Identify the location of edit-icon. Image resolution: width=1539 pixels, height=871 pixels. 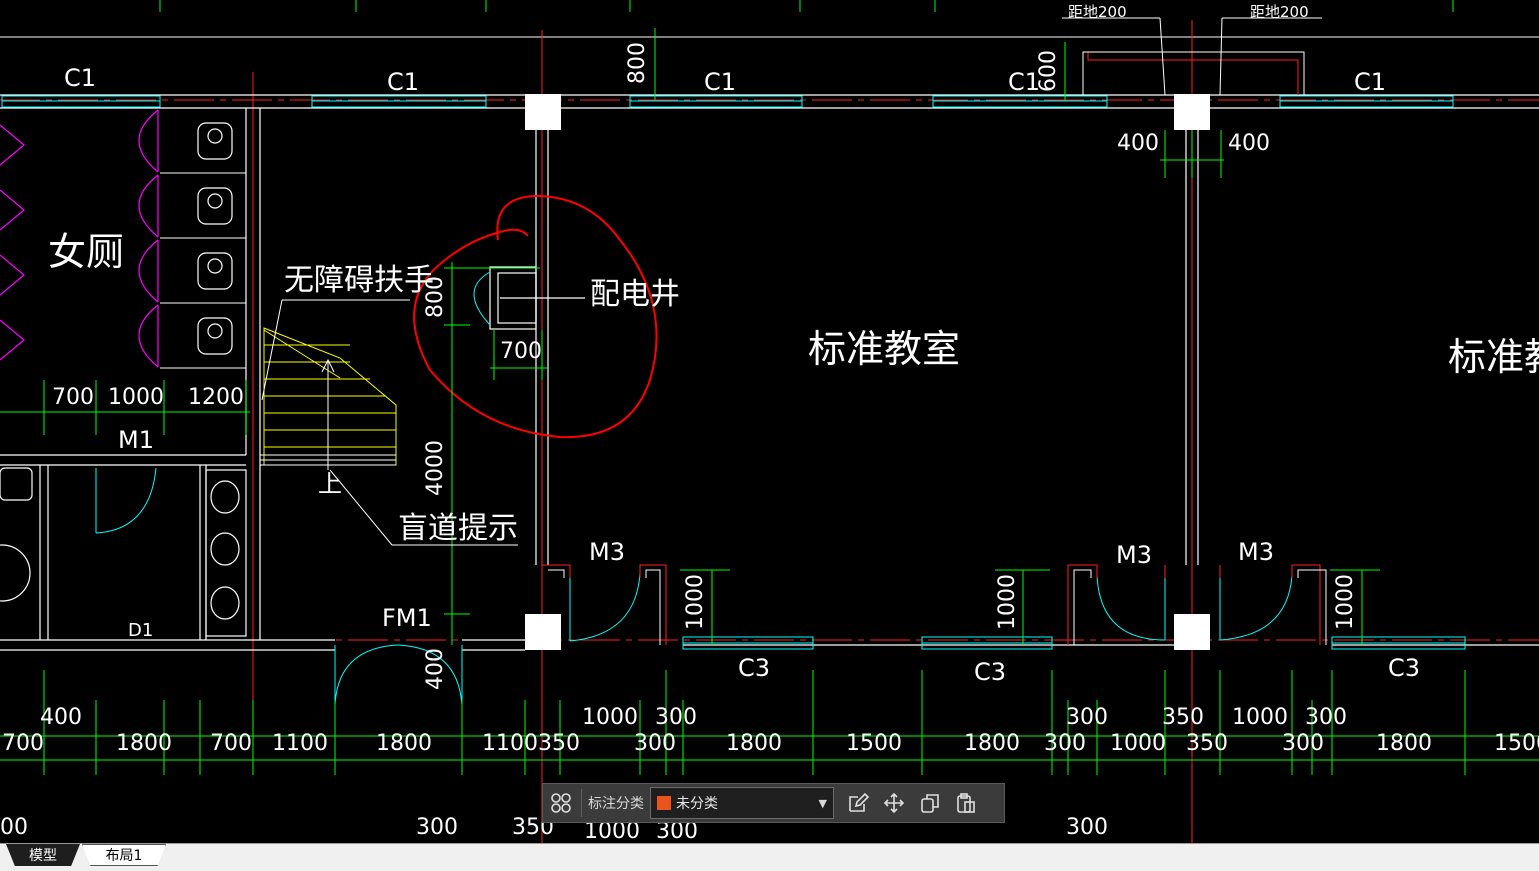
(858, 803).